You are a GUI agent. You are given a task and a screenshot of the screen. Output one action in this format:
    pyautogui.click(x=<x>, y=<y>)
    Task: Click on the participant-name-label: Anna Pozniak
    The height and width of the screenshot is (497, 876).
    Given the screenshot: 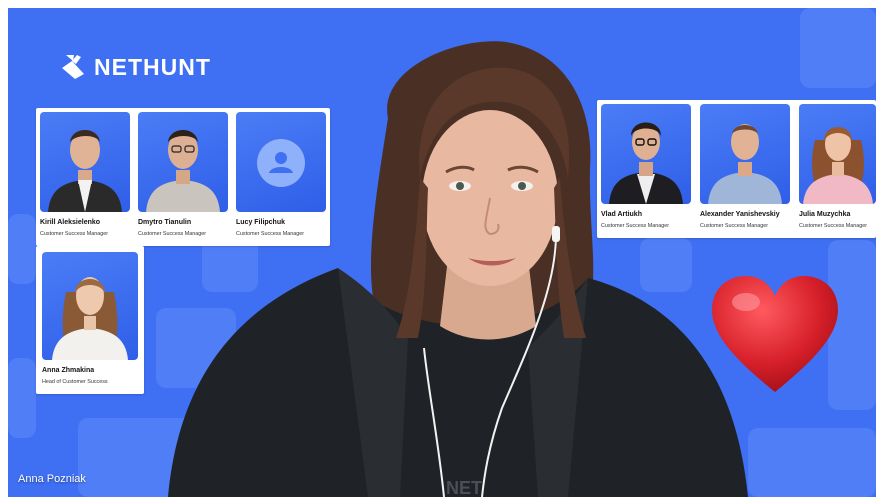 What is the action you would take?
    pyautogui.click(x=52, y=479)
    